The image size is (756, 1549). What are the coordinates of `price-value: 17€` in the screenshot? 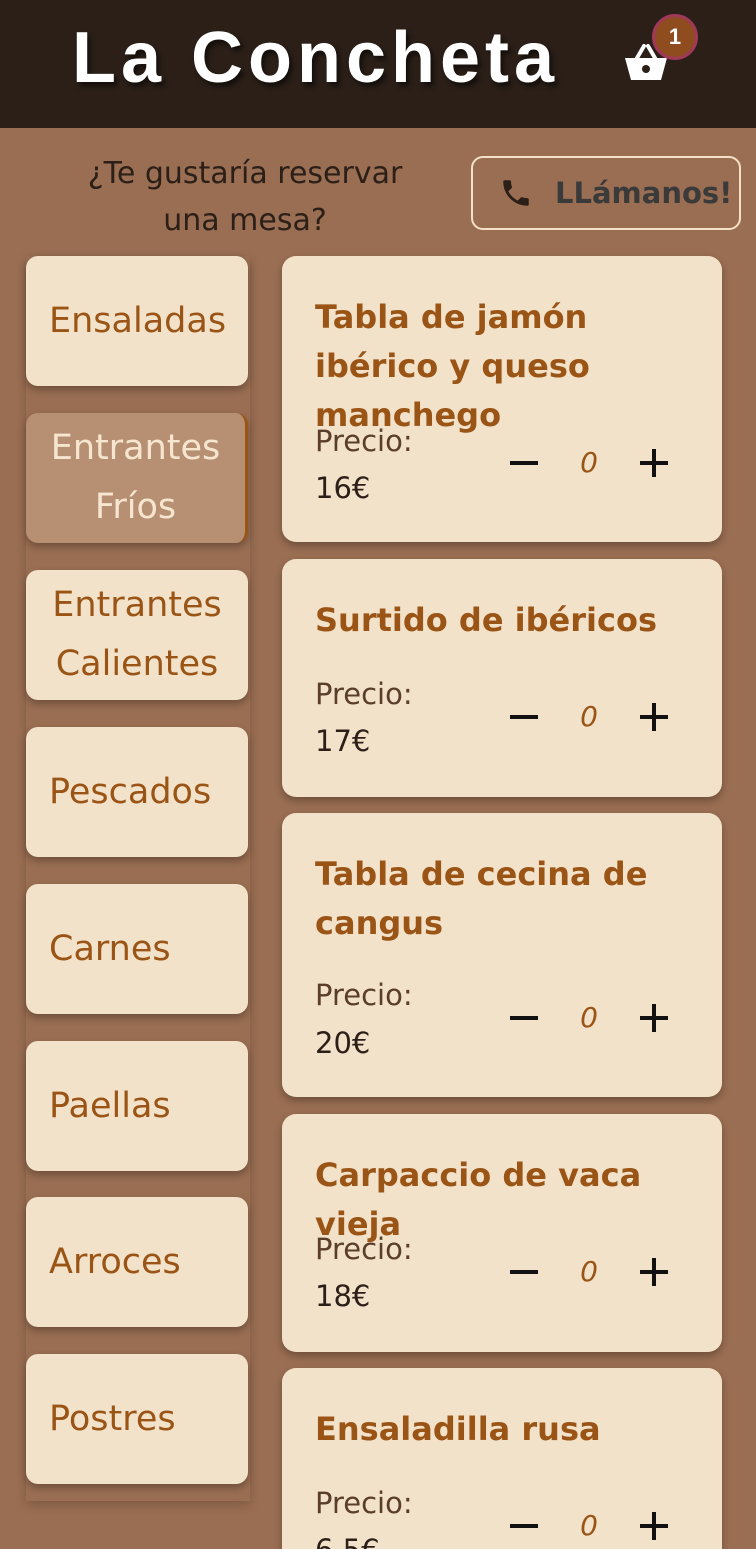 It's located at (343, 741).